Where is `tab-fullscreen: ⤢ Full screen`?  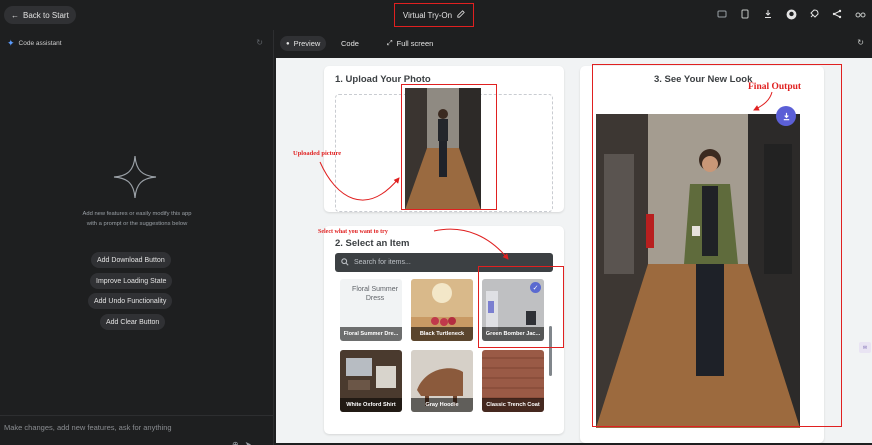
tab-fullscreen: ⤢ Full screen is located at coordinates (410, 43).